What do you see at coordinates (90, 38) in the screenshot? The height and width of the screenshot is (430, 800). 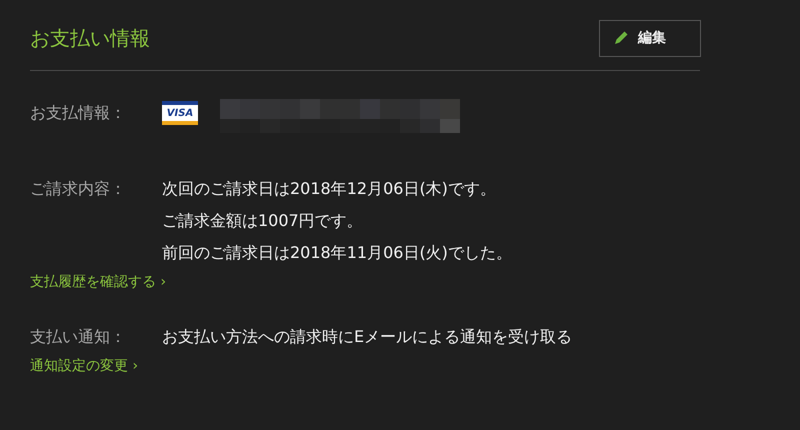 I see `page-title: お支払い情報` at bounding box center [90, 38].